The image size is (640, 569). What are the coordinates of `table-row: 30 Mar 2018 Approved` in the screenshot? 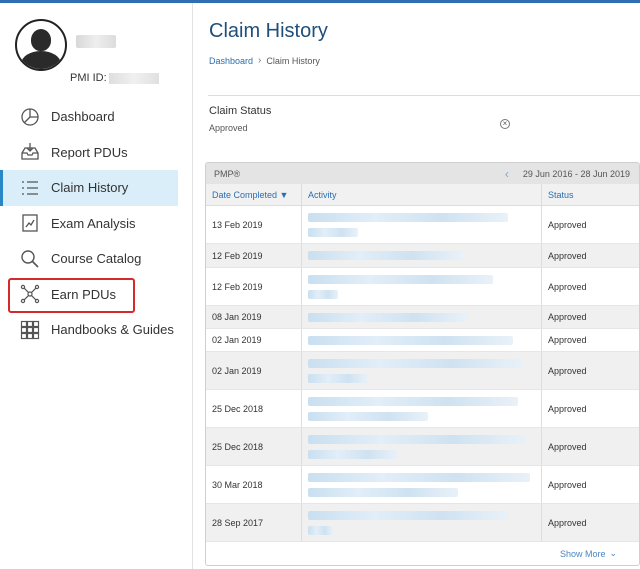 It's located at (422, 485).